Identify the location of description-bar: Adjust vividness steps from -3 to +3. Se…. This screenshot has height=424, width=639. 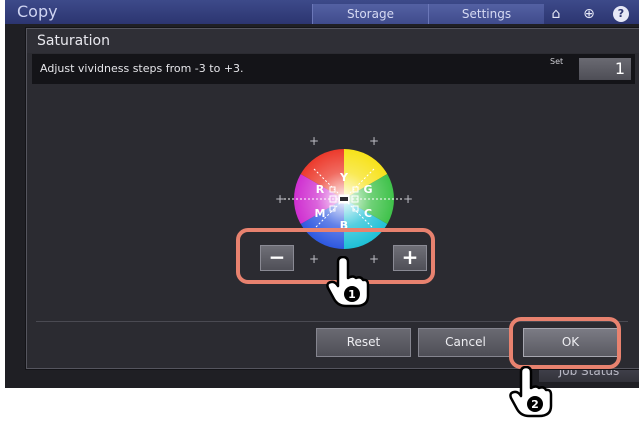
(333, 69).